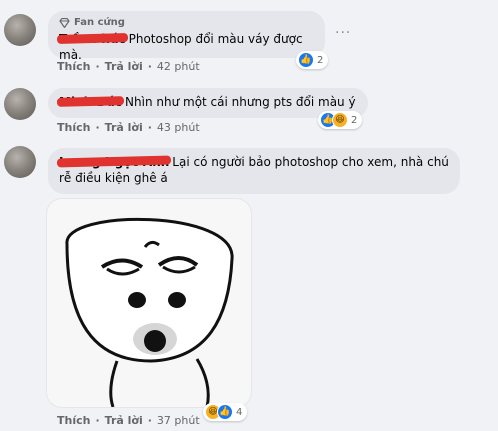 This screenshot has height=431, width=498. What do you see at coordinates (99, 22) in the screenshot?
I see `fan-badge-label: Fan cứng` at bounding box center [99, 22].